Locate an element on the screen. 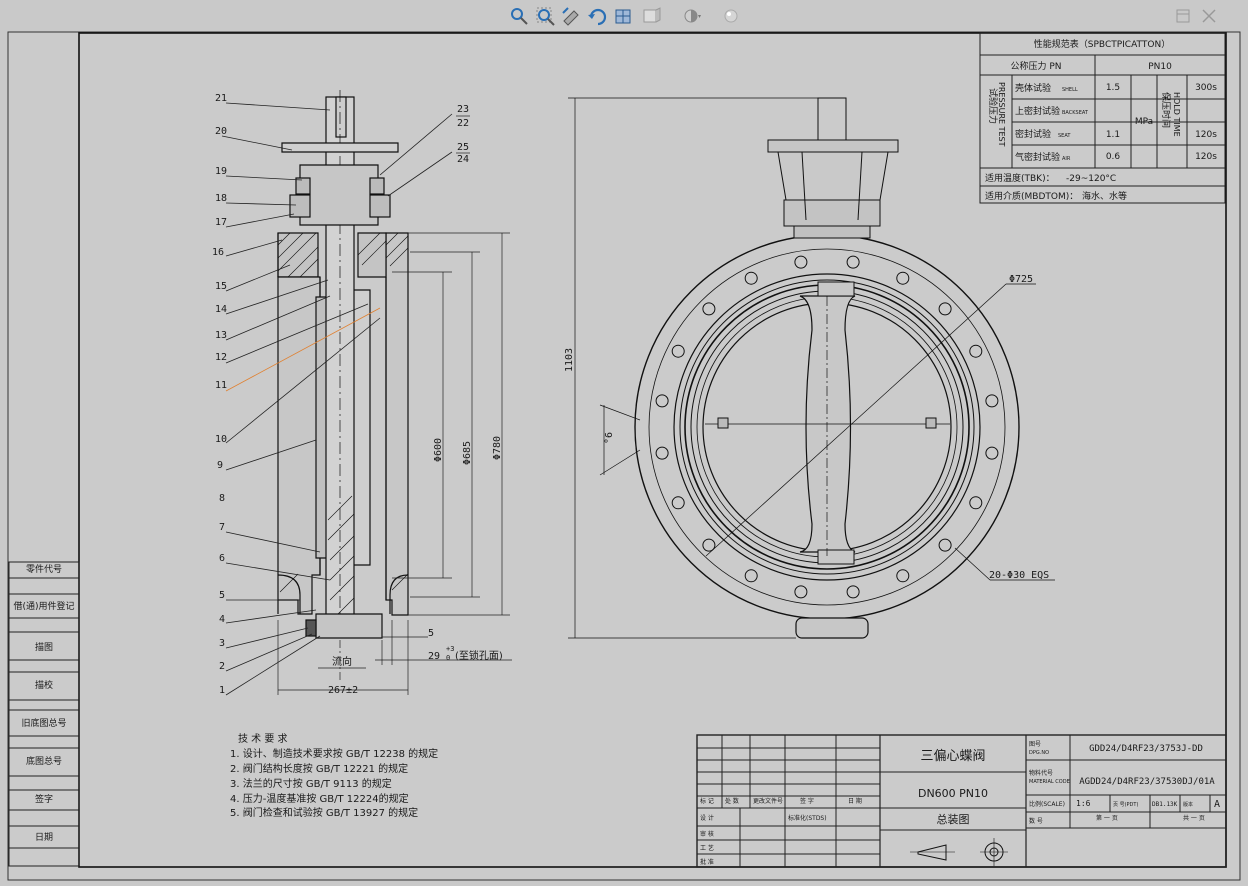 The image size is (1248, 886). test-row-0-label: 壳体试验 is located at coordinates (1033, 88).